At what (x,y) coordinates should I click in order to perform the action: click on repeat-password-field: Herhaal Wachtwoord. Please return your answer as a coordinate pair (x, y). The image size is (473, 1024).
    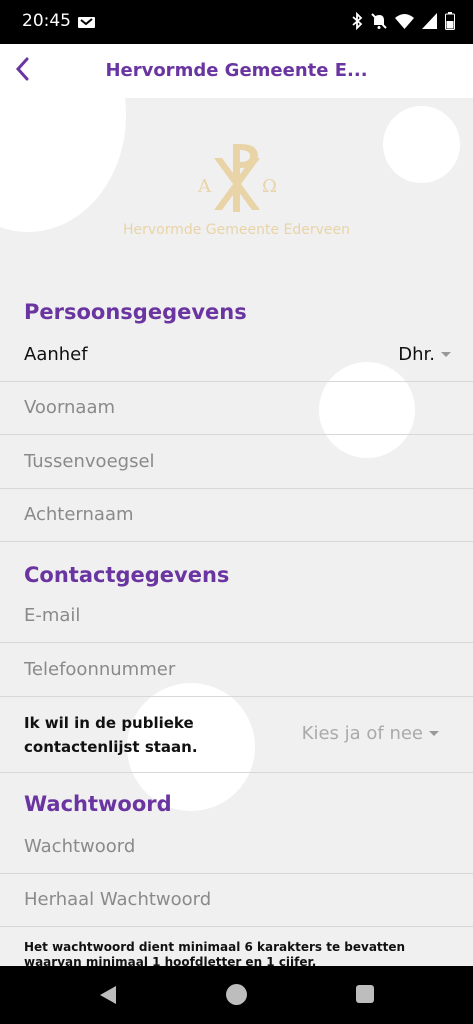
    Looking at the image, I should click on (236, 900).